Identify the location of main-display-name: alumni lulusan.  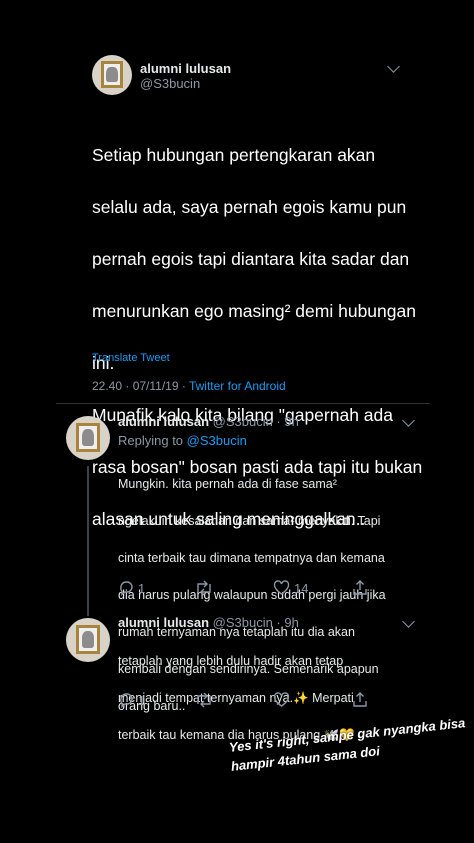
(185, 68).